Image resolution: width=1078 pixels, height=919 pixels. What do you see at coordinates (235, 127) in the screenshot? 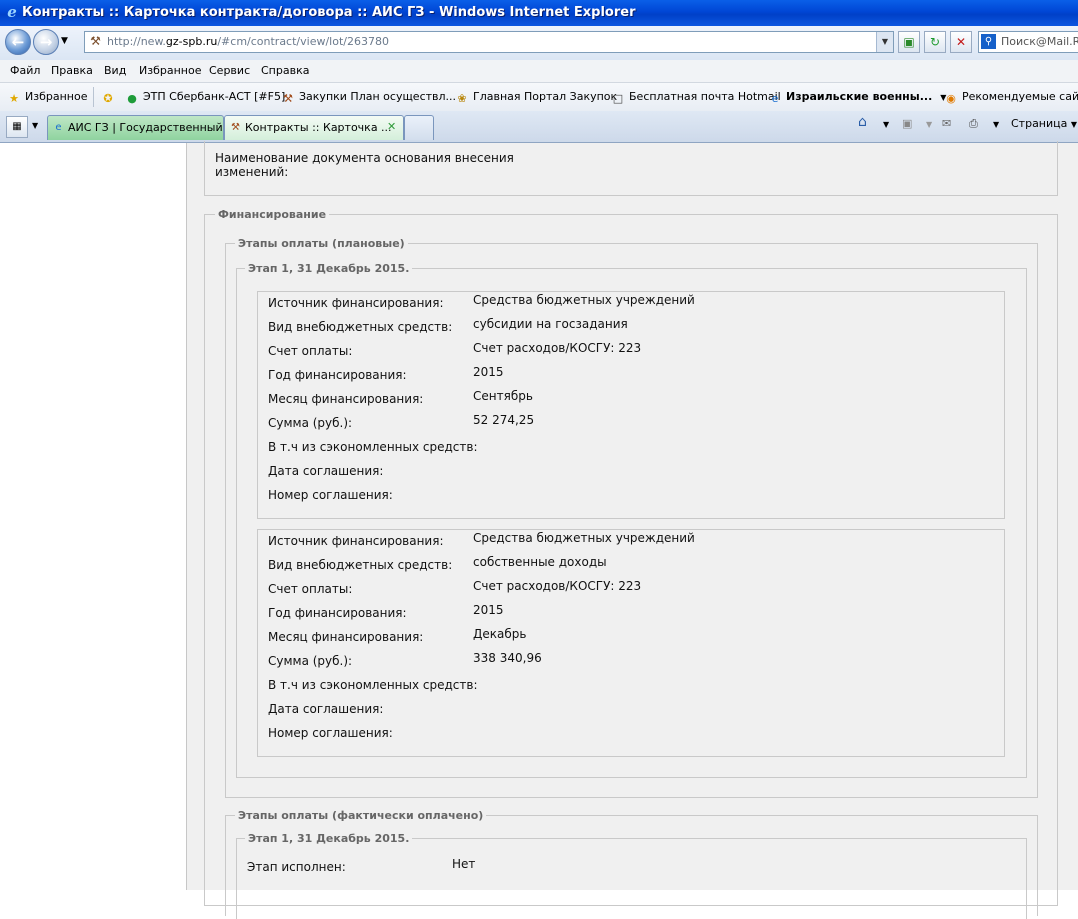
I see `tools-icon: ⚒` at bounding box center [235, 127].